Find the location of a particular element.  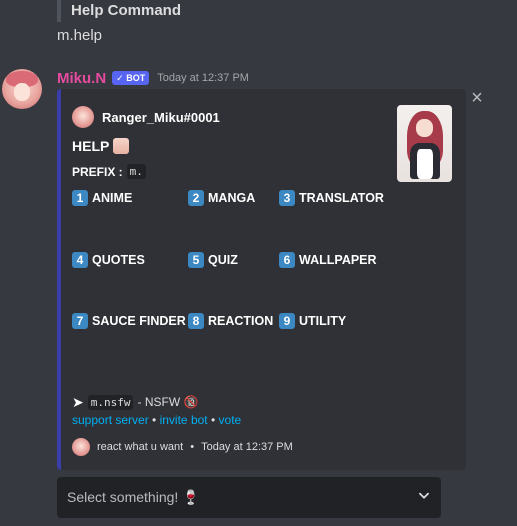

avatar is located at coordinates (22, 89).